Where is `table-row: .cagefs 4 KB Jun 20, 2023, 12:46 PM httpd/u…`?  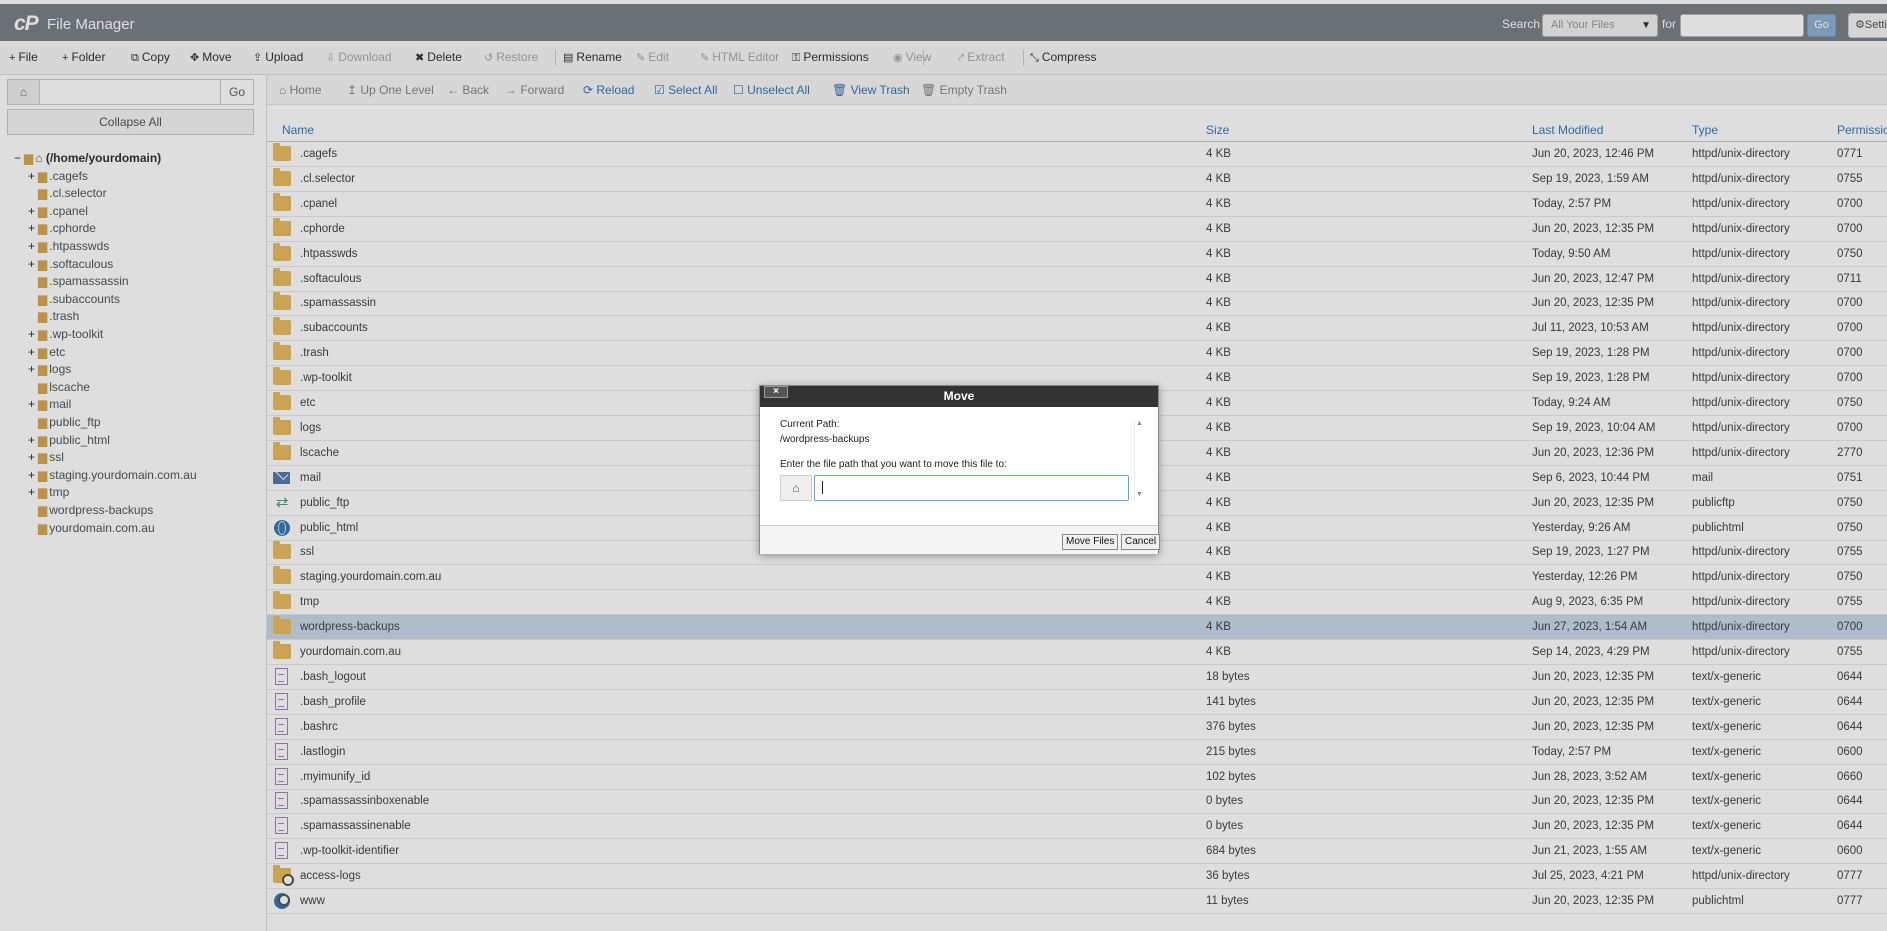
table-row: .cagefs 4 KB Jun 20, 2023, 12:46 PM httpd/u… is located at coordinates (1077, 154).